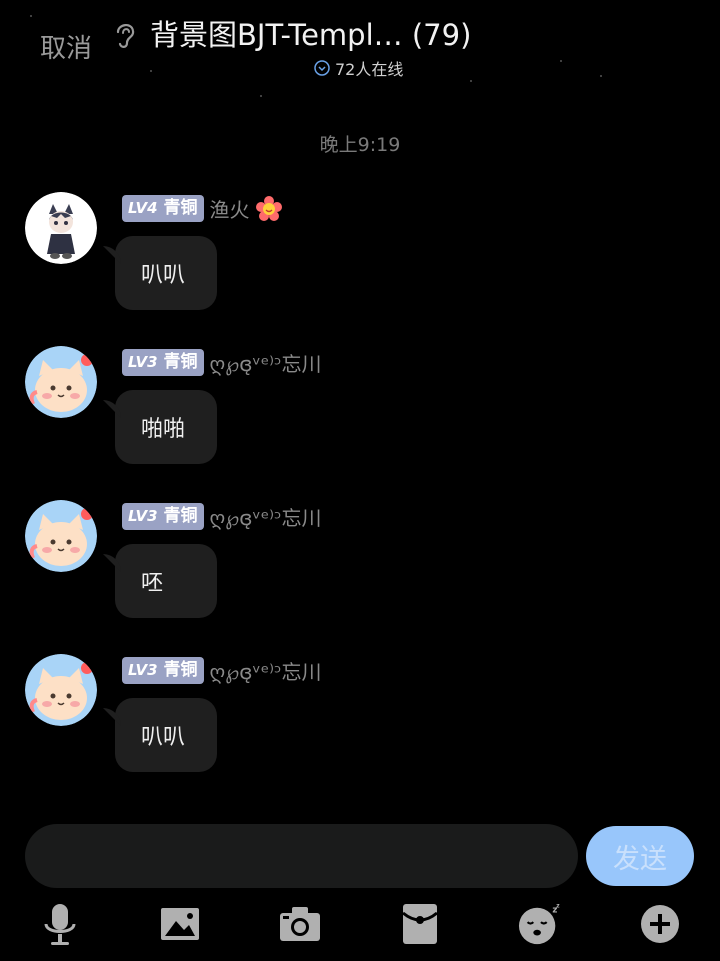  Describe the element at coordinates (268, 208) in the screenshot. I see `flower-icon` at that location.